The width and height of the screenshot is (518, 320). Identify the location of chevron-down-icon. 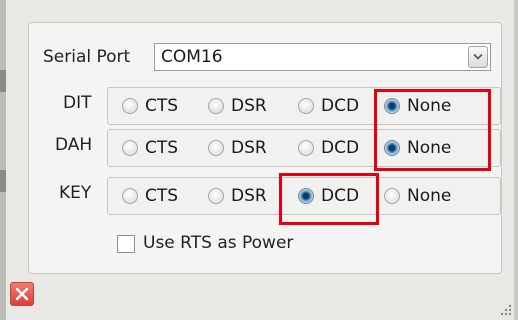
(478, 56).